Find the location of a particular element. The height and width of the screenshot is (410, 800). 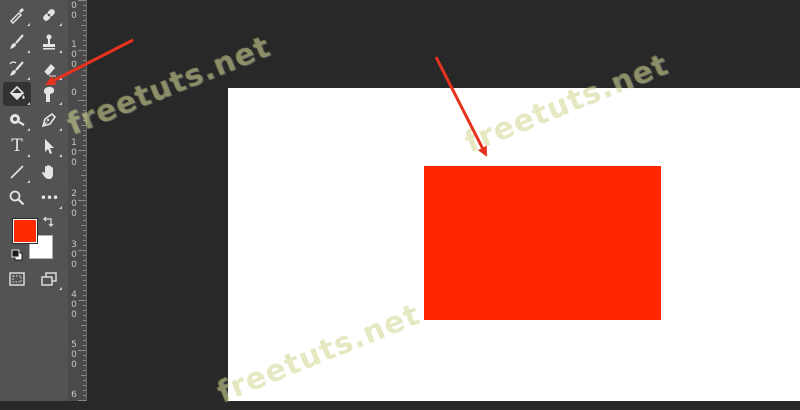

zoom-icon is located at coordinates (17, 198).